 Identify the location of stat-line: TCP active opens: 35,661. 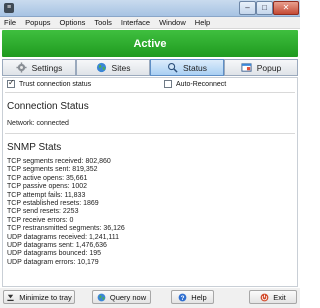
(47, 178).